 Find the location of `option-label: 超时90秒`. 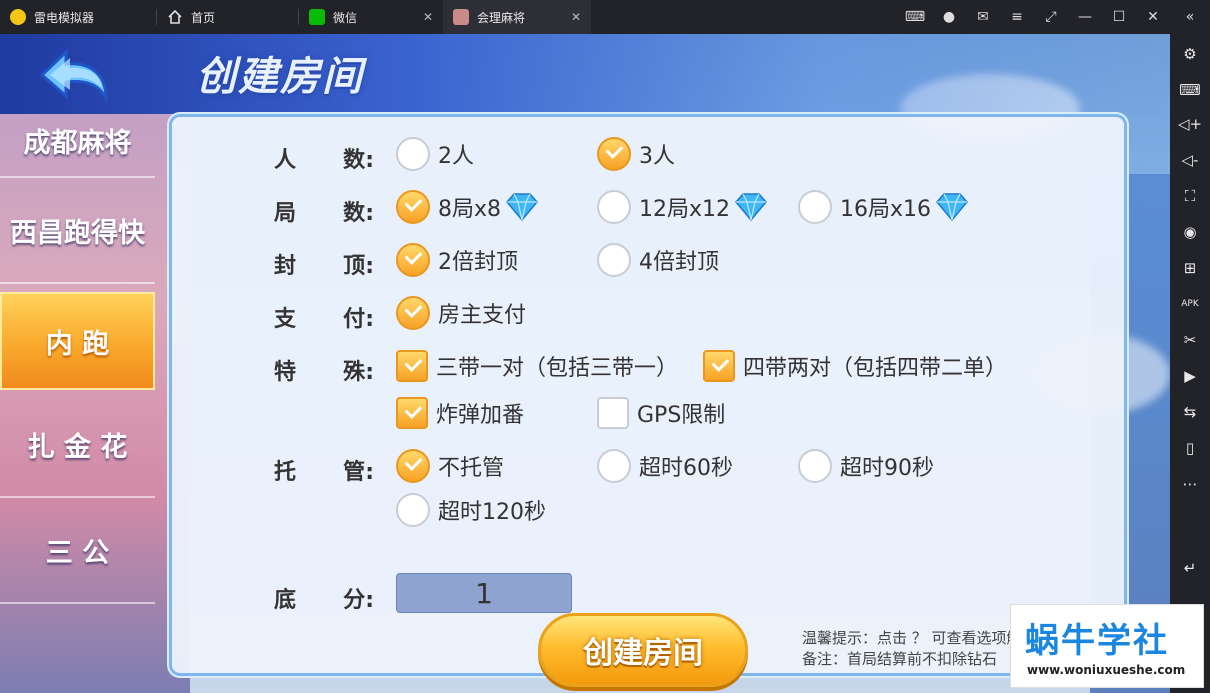

option-label: 超时90秒 is located at coordinates (887, 468).